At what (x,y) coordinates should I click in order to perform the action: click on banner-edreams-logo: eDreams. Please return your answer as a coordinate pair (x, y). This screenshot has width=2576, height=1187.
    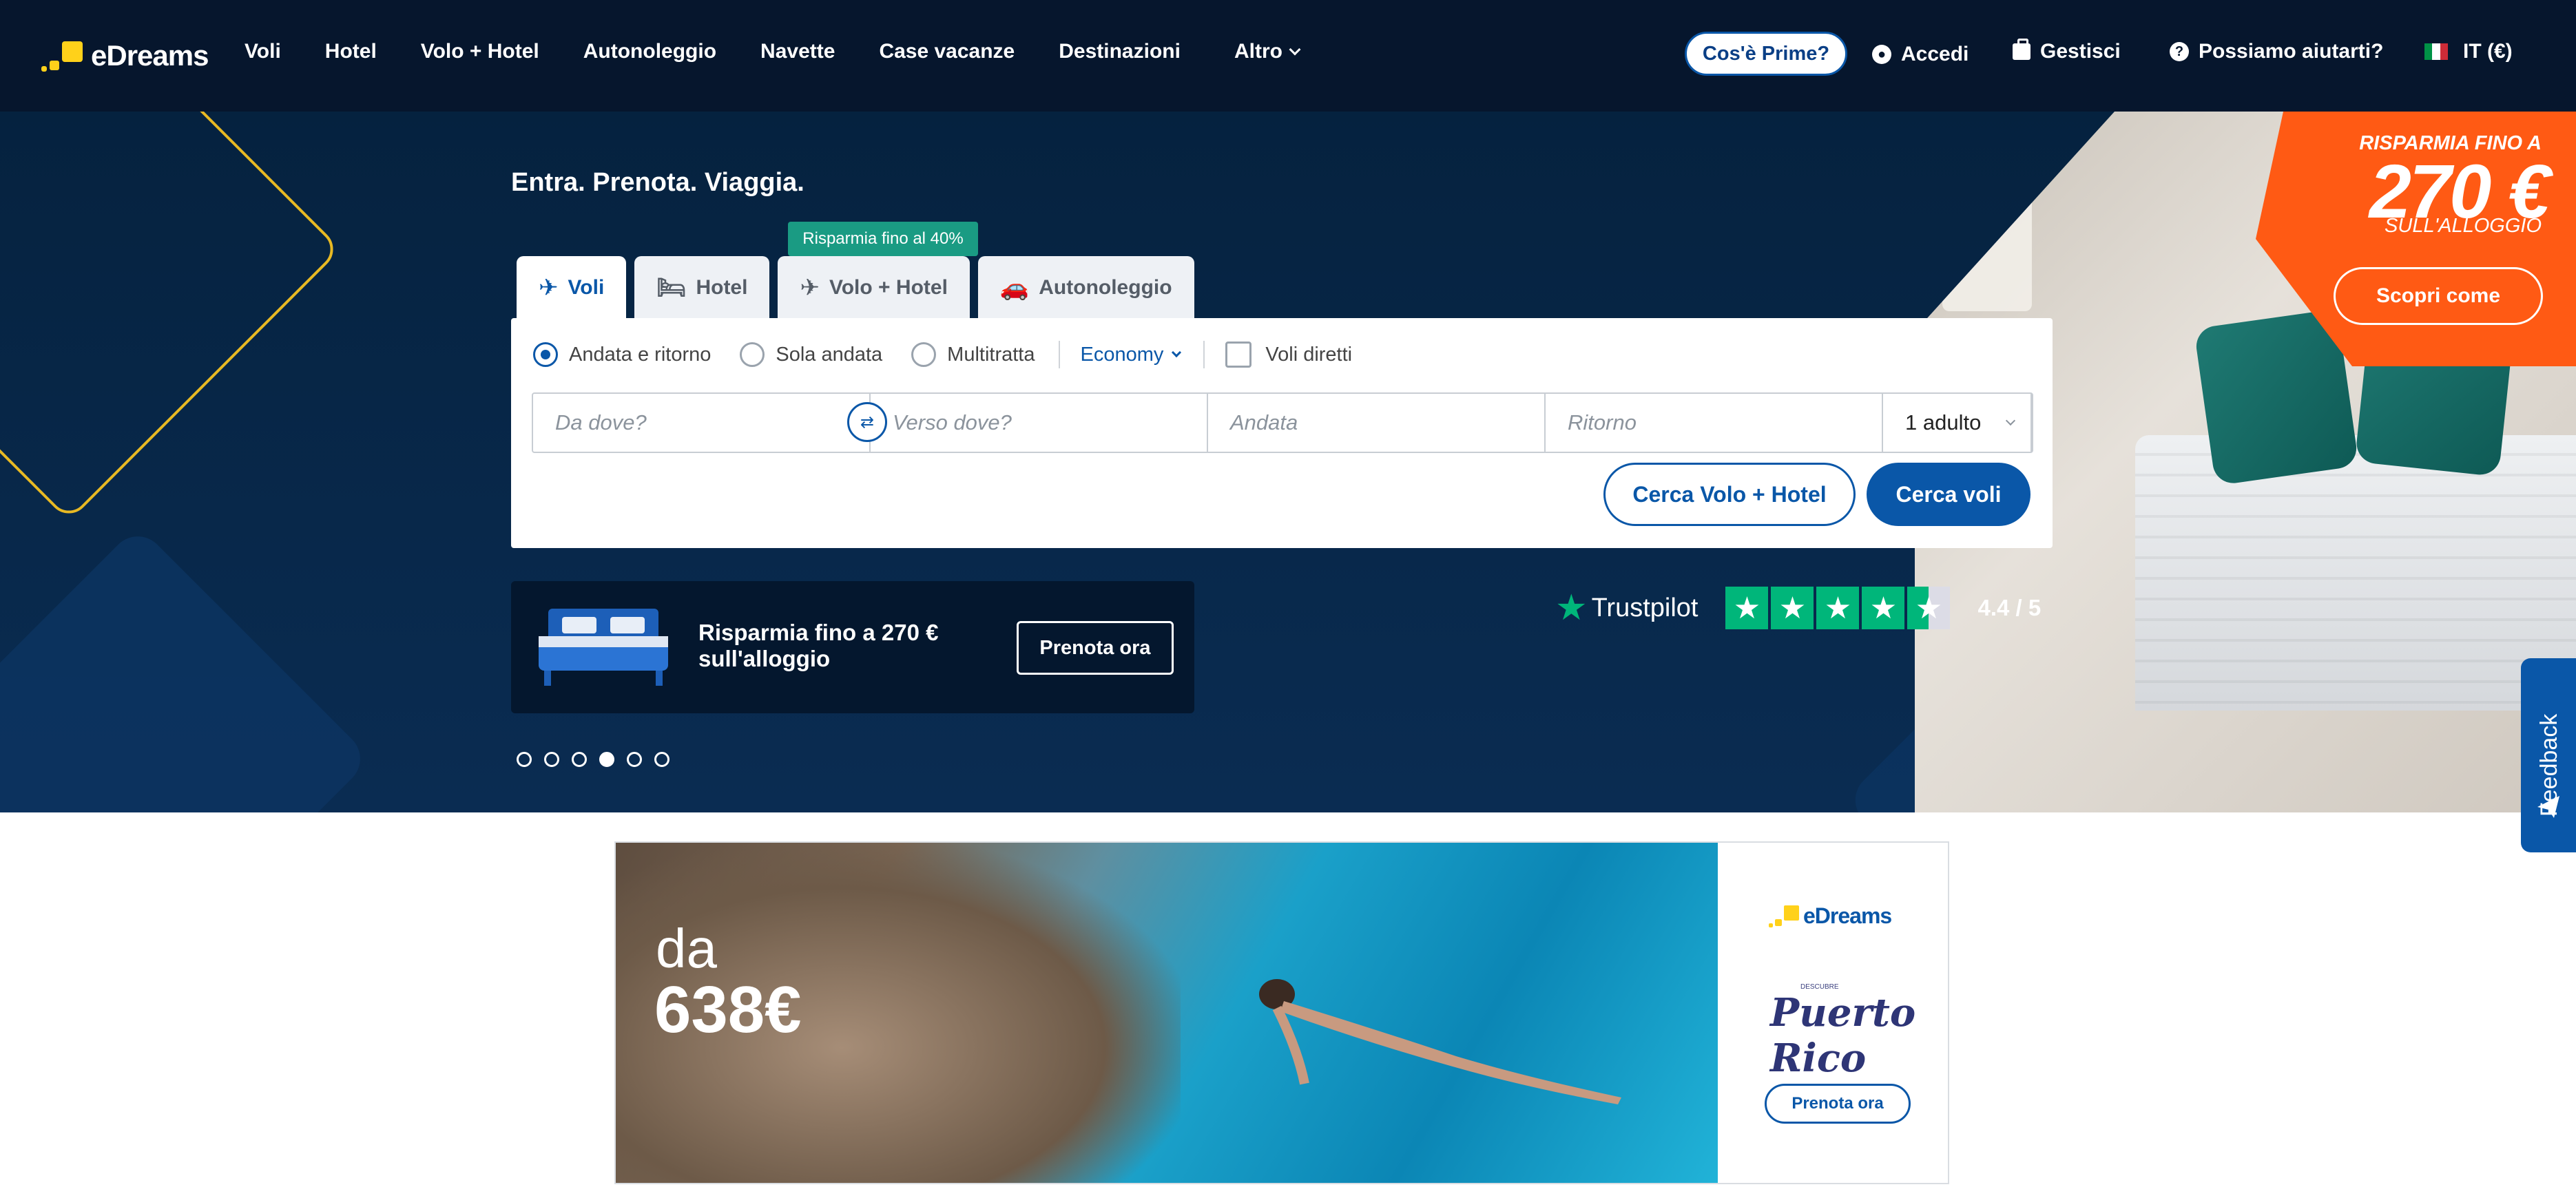
    Looking at the image, I should click on (1830, 916).